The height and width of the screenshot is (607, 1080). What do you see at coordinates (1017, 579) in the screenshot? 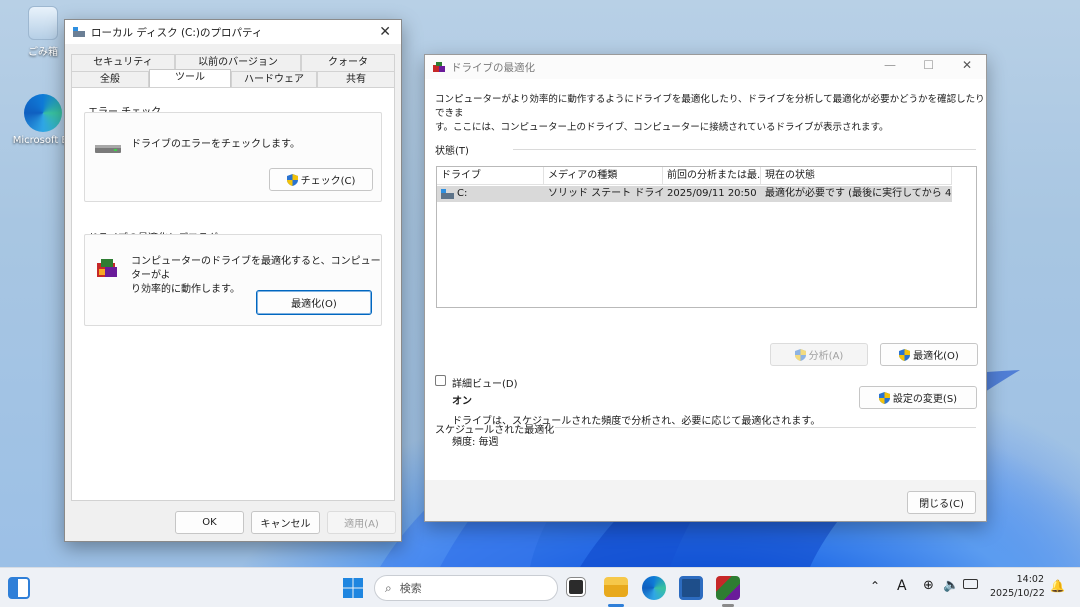
I see `clock-time: 14:02` at bounding box center [1017, 579].